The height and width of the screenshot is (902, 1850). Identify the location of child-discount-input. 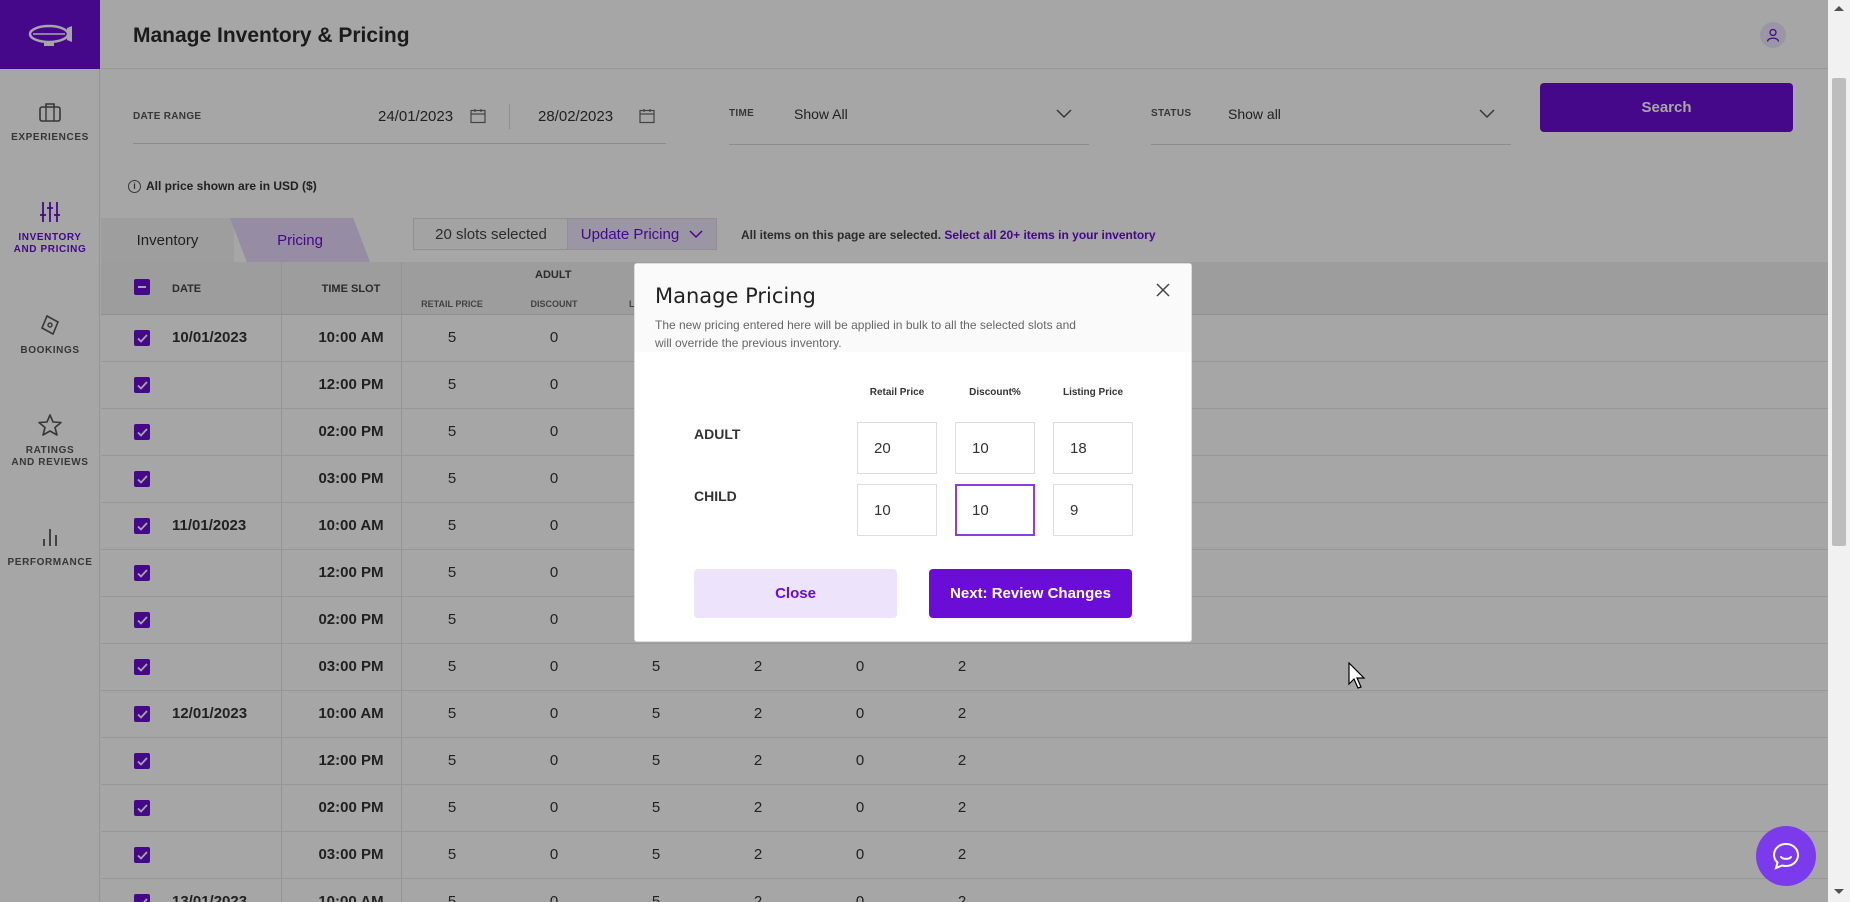
(995, 510).